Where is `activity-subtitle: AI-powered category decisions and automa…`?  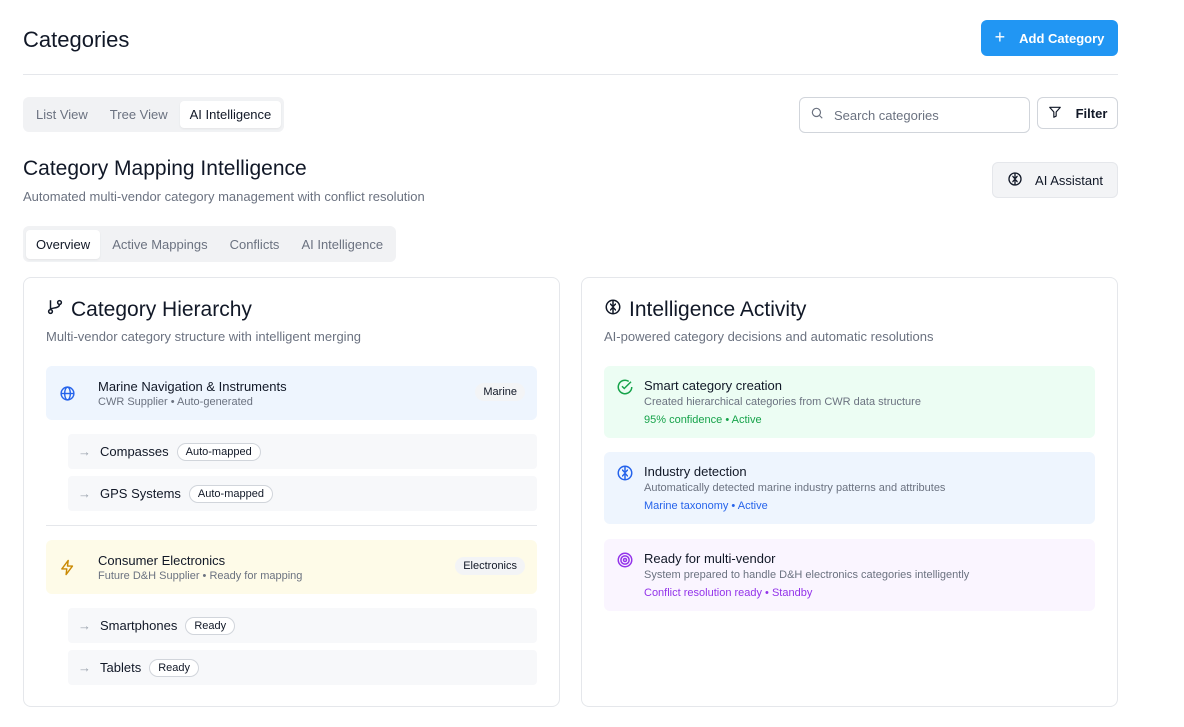
activity-subtitle: AI-powered category decisions and automa… is located at coordinates (769, 336).